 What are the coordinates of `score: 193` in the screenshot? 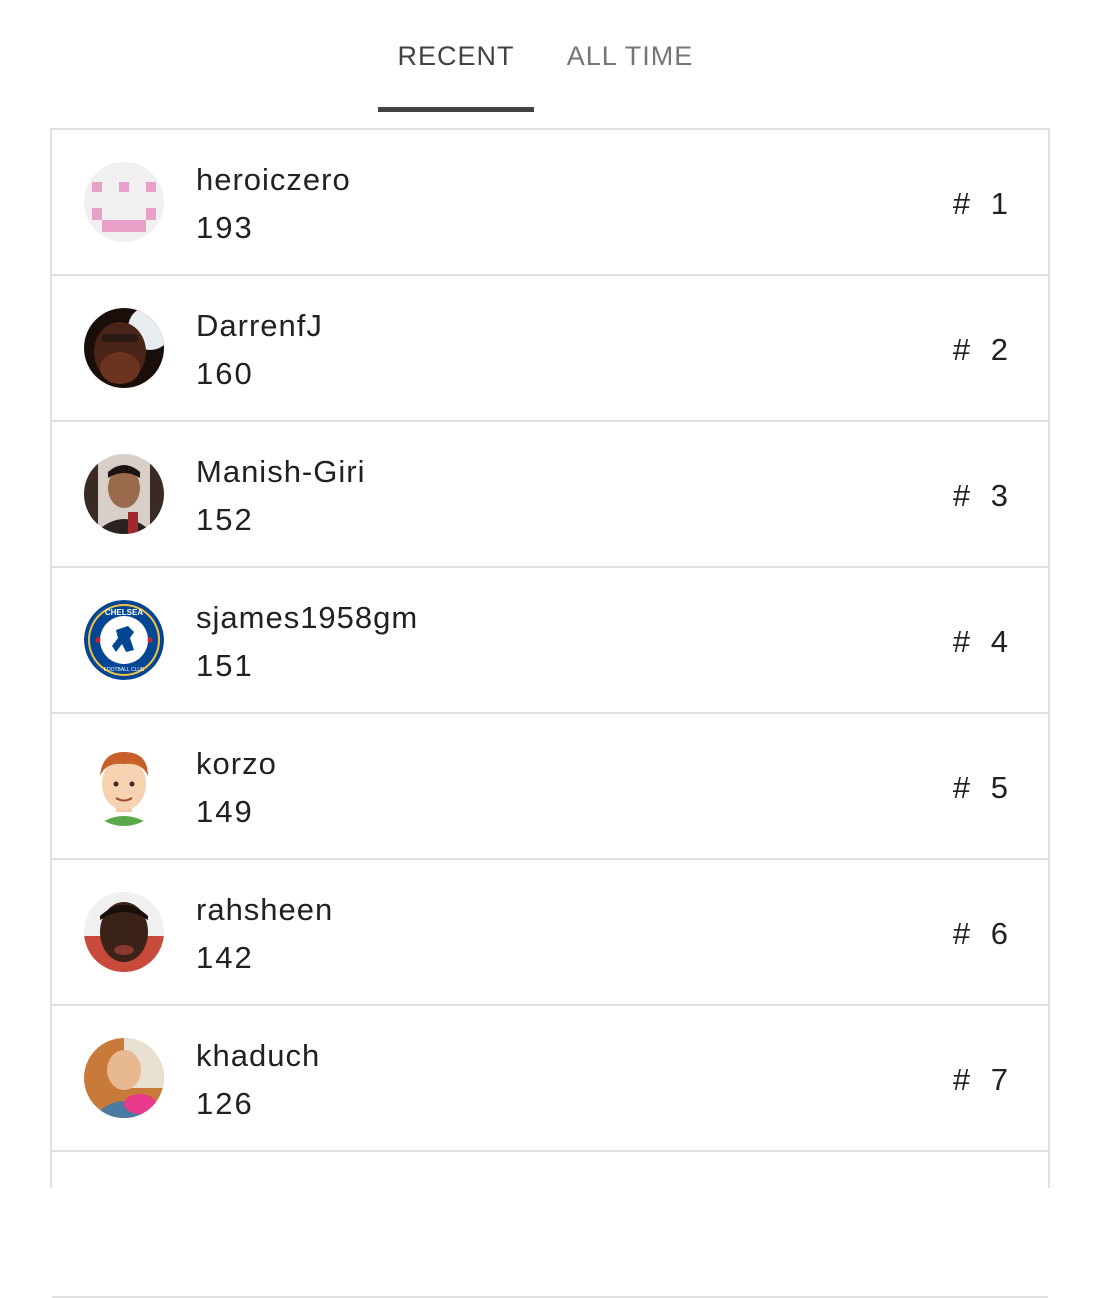 It's located at (225, 227).